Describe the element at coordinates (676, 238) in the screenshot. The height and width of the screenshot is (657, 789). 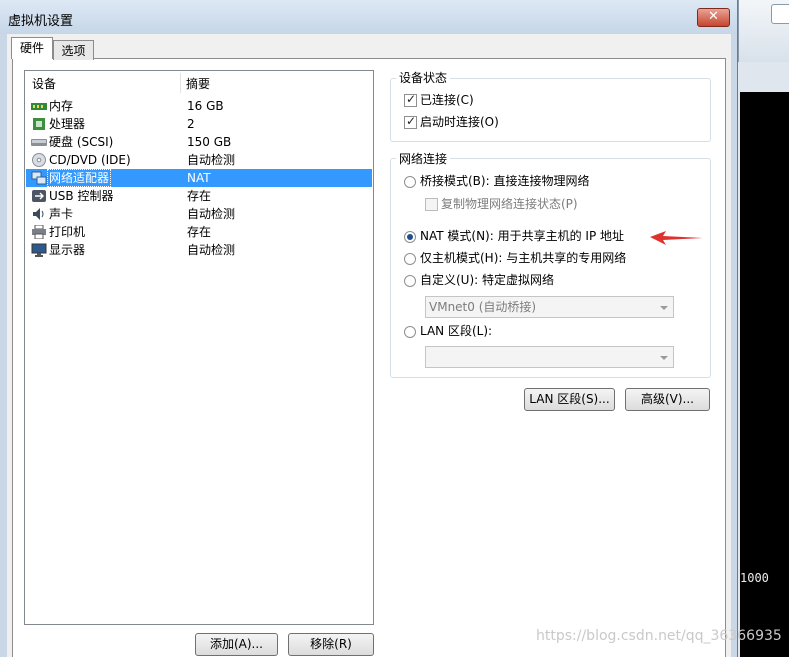
I see `annotation-arrow-icon` at that location.